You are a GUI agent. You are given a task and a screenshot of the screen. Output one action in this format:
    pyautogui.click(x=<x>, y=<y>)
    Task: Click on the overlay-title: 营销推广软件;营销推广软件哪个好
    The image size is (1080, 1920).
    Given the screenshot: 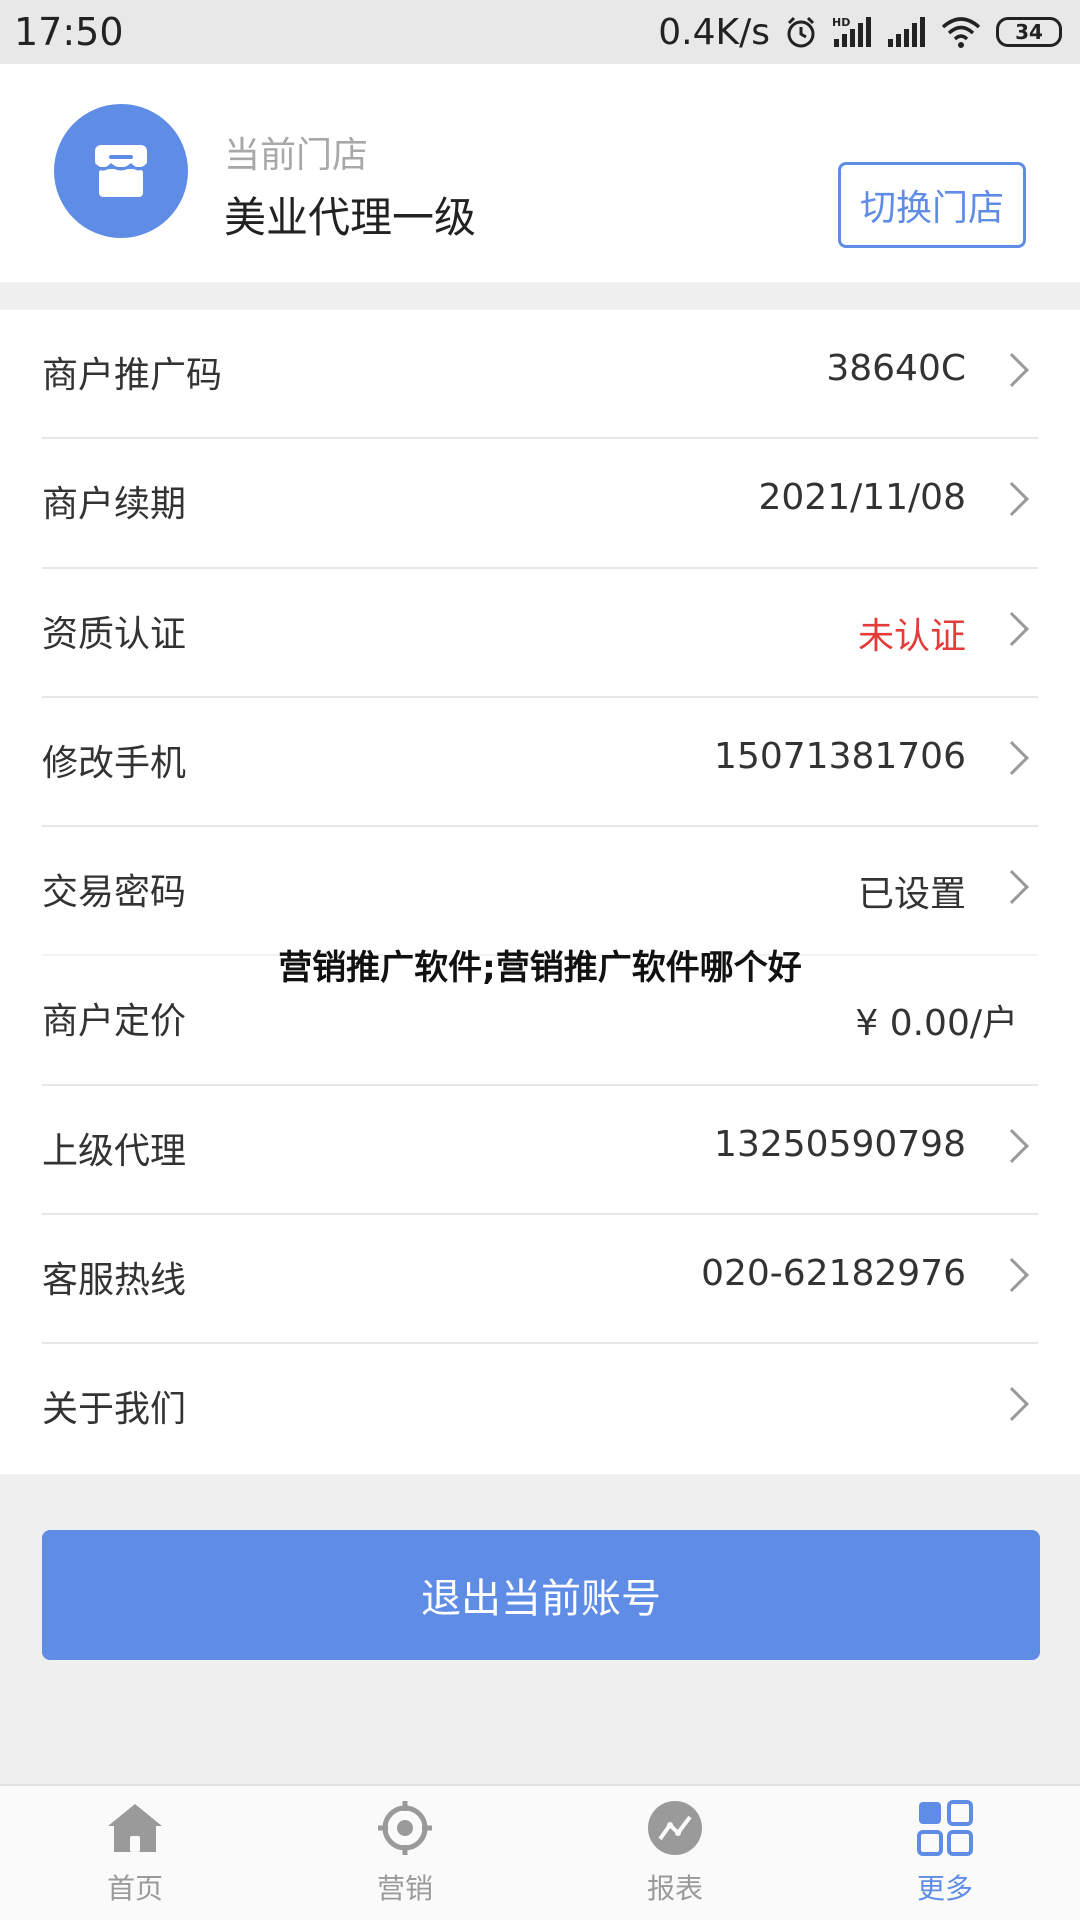 What is the action you would take?
    pyautogui.click(x=540, y=964)
    